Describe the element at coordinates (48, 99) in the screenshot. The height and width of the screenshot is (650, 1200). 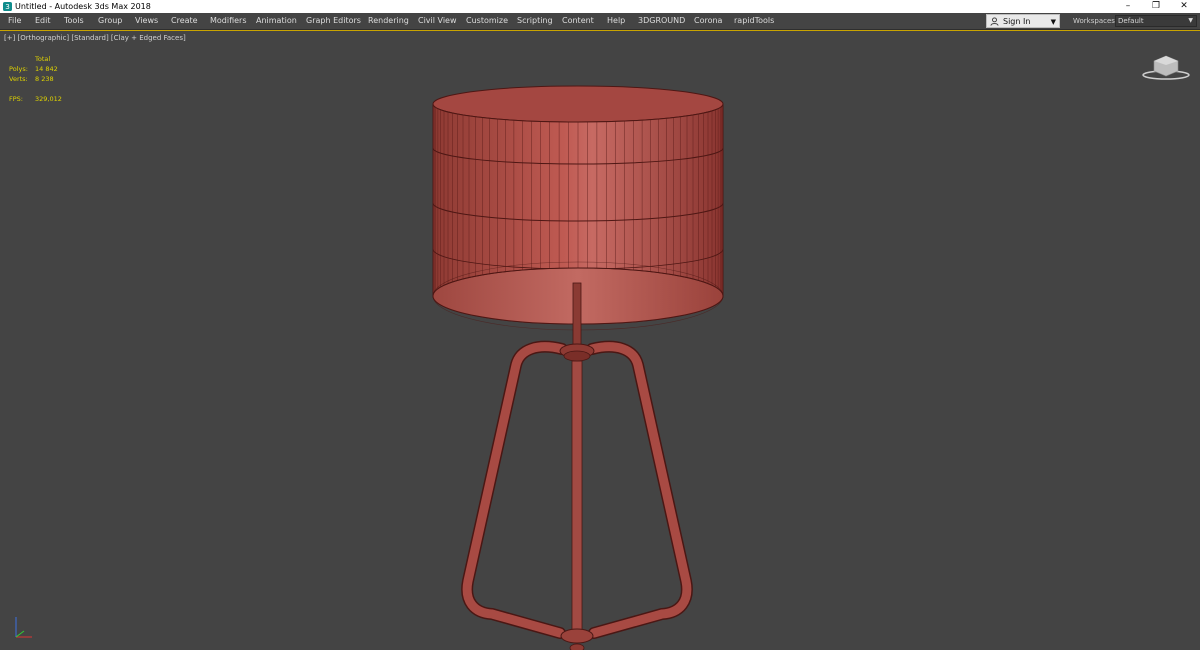
I see `fps-value: 329,012` at that location.